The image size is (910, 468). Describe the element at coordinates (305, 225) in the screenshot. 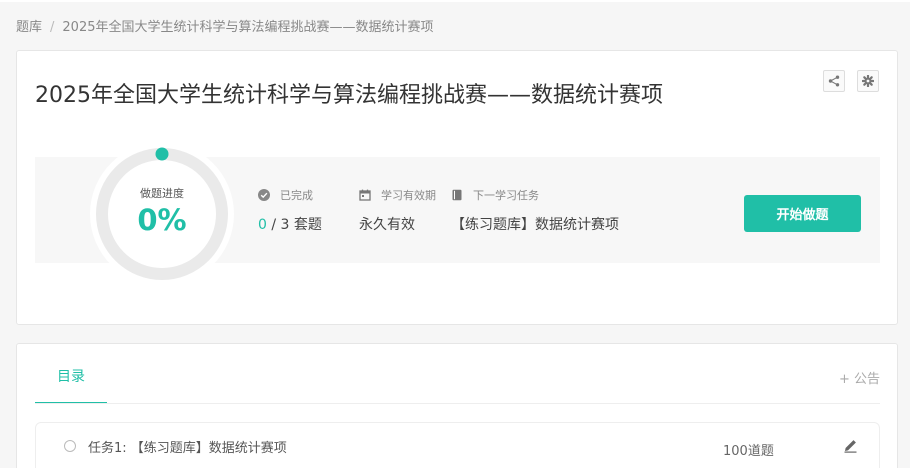

I see `count-unit: 套题` at that location.